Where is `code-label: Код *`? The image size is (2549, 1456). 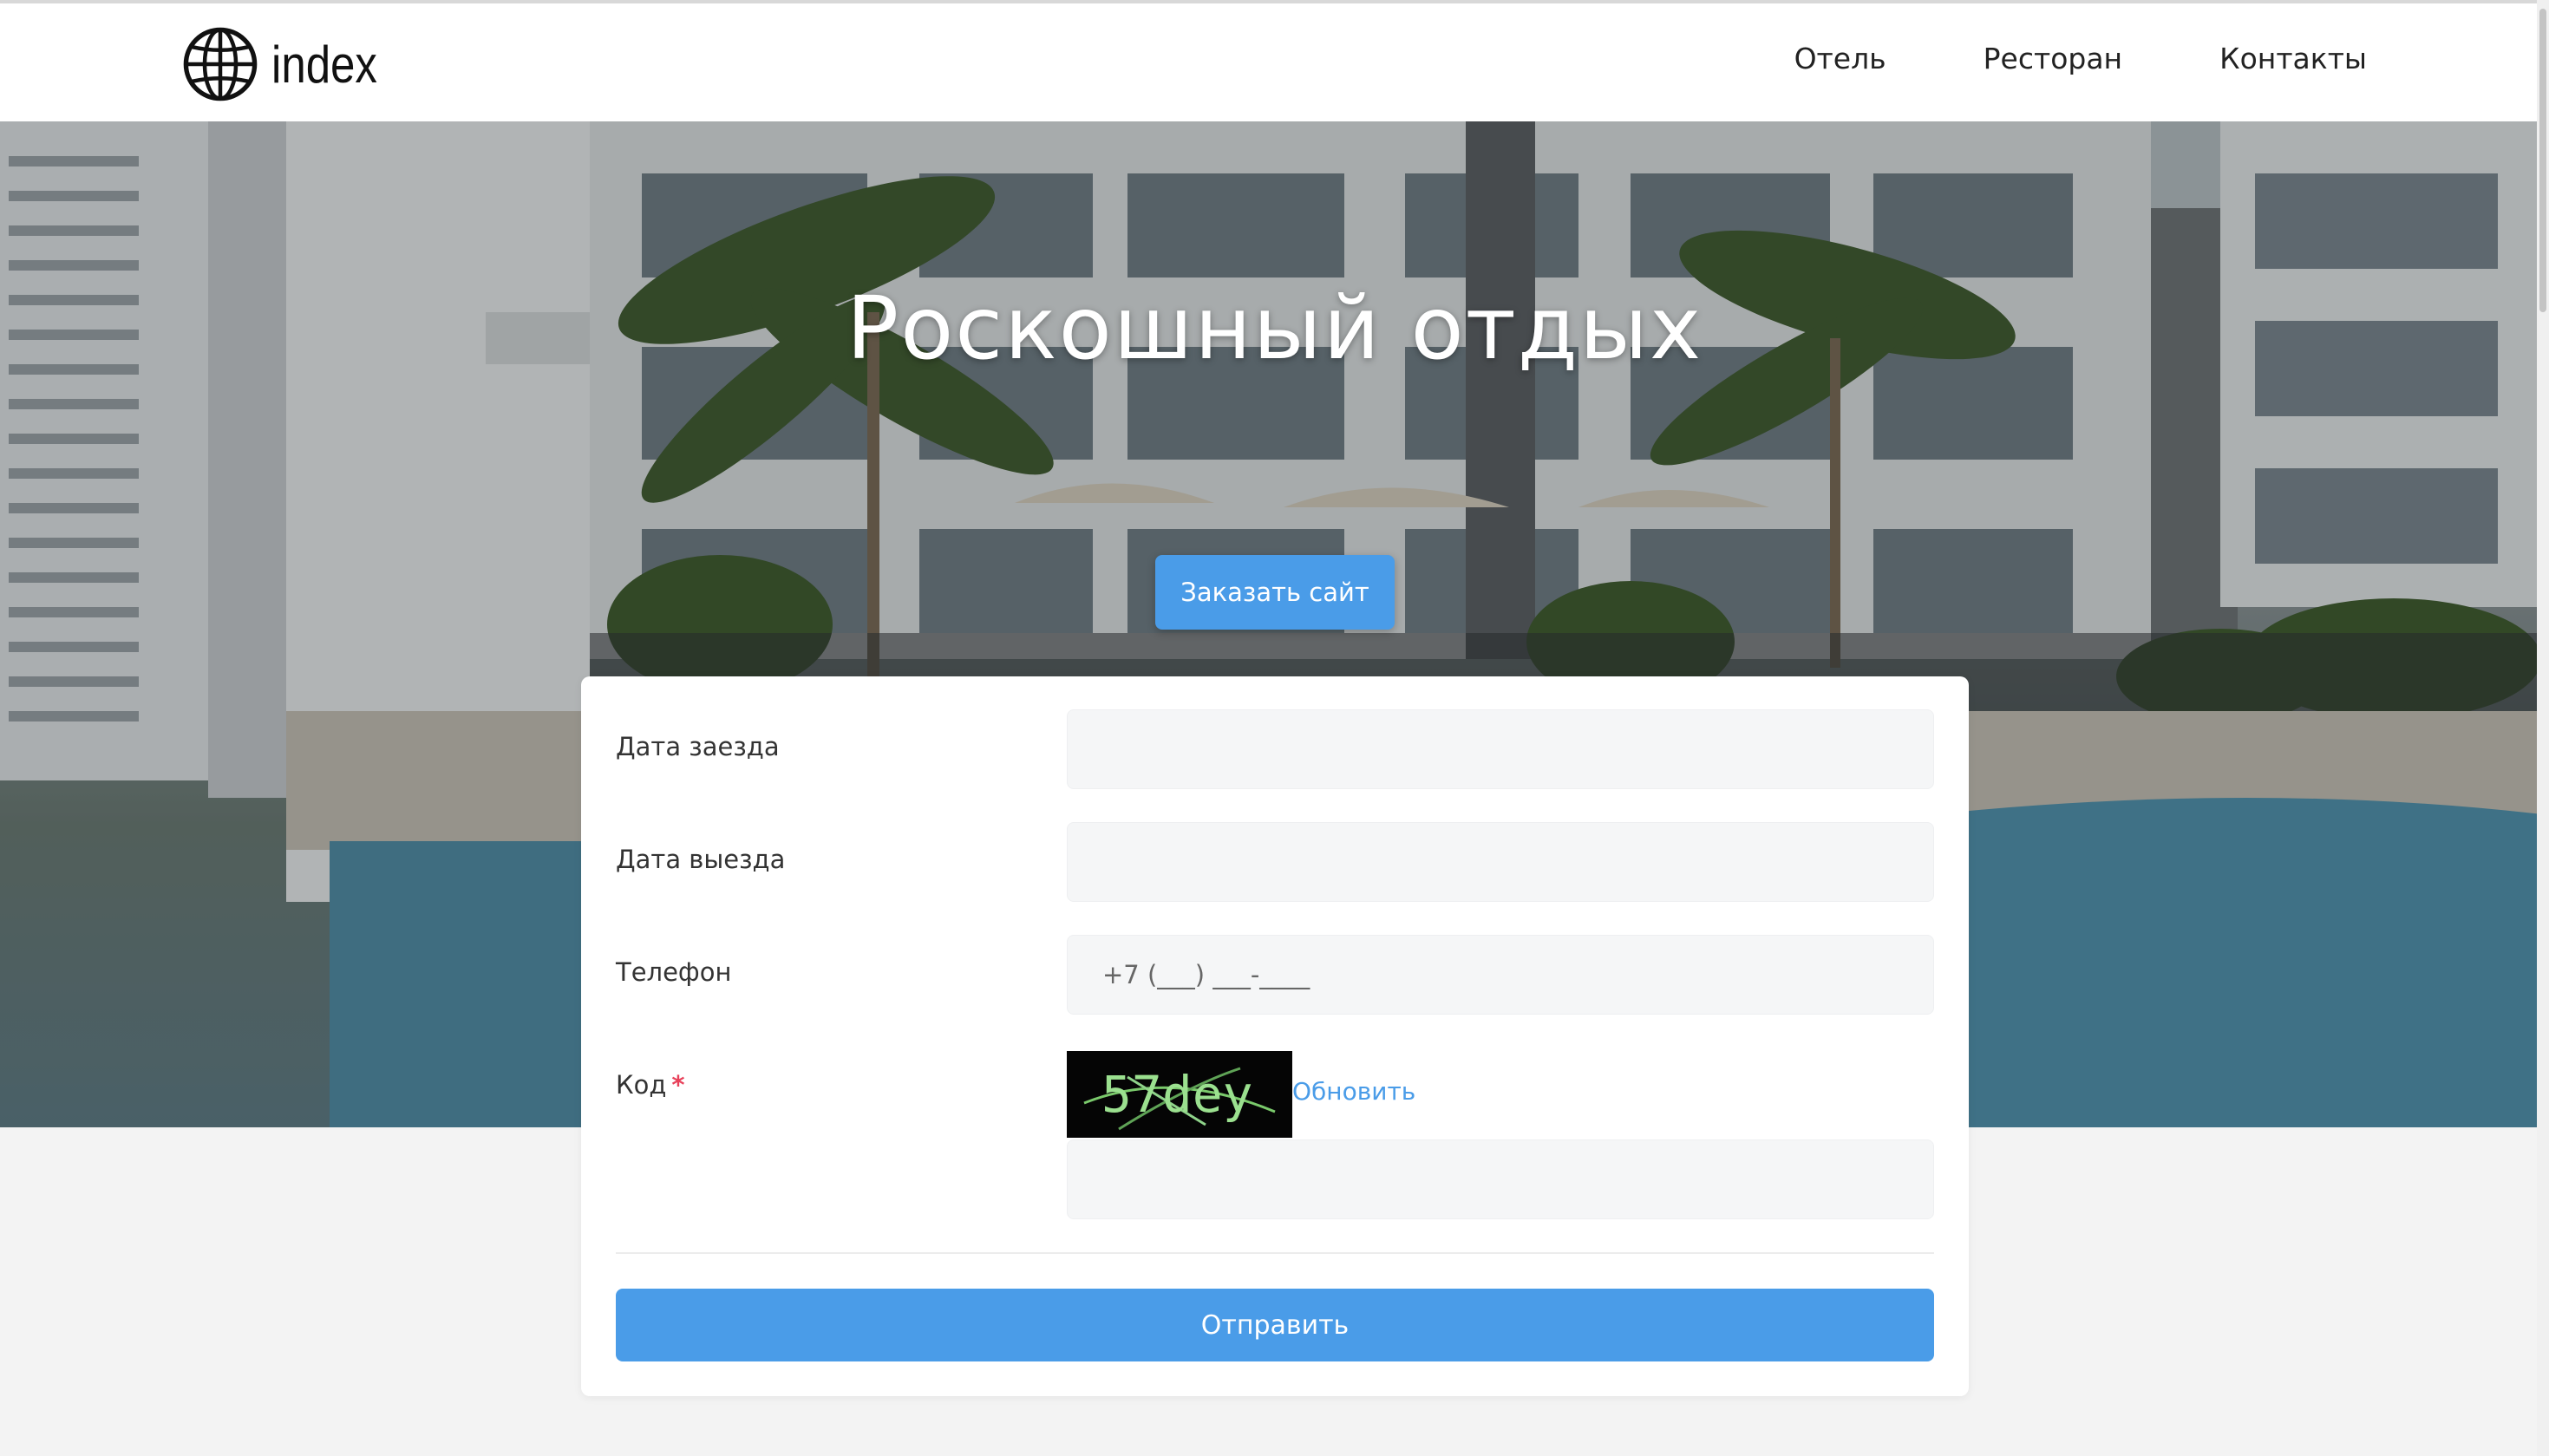 code-label: Код * is located at coordinates (650, 1085).